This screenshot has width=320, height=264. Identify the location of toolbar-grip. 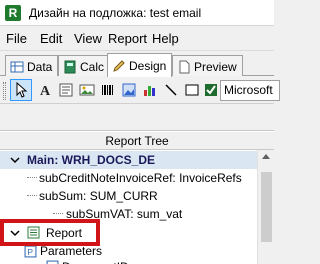
(4, 91).